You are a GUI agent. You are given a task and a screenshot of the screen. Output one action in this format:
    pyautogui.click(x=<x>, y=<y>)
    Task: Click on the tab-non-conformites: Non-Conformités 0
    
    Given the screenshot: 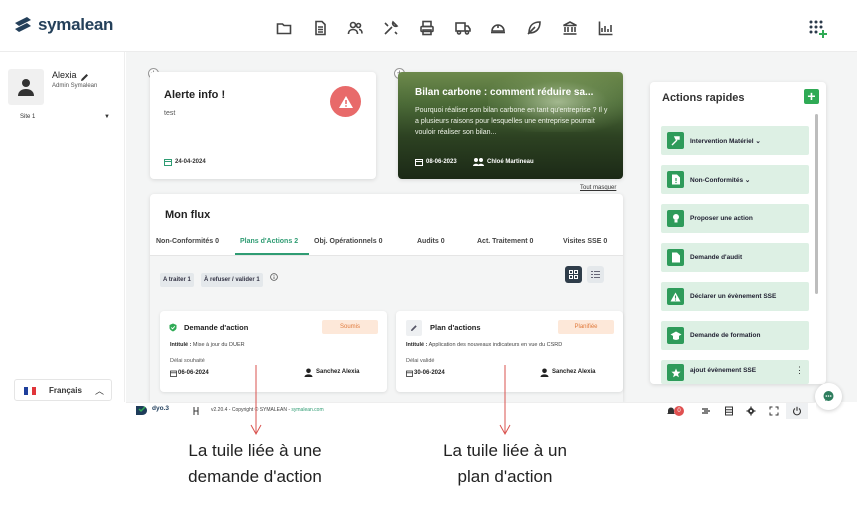 What is the action you would take?
    pyautogui.click(x=187, y=241)
    